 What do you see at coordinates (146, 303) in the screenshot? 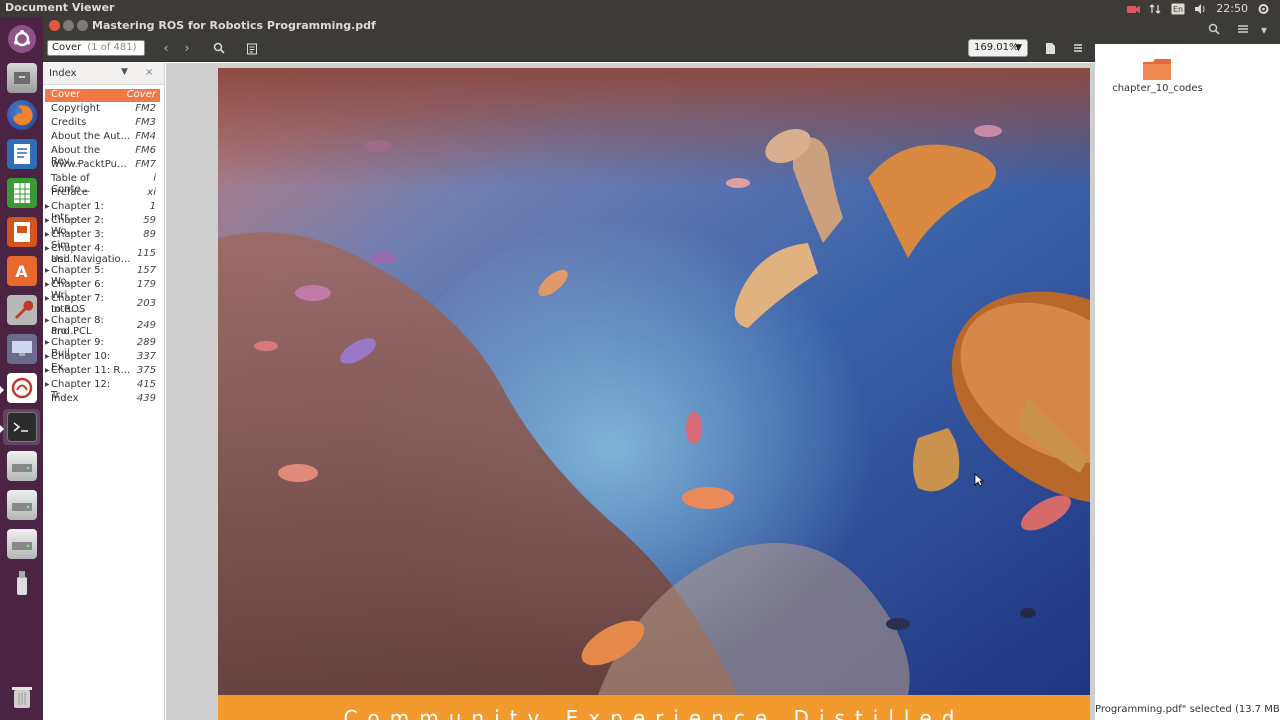
I see `toc-item-page: 203` at bounding box center [146, 303].